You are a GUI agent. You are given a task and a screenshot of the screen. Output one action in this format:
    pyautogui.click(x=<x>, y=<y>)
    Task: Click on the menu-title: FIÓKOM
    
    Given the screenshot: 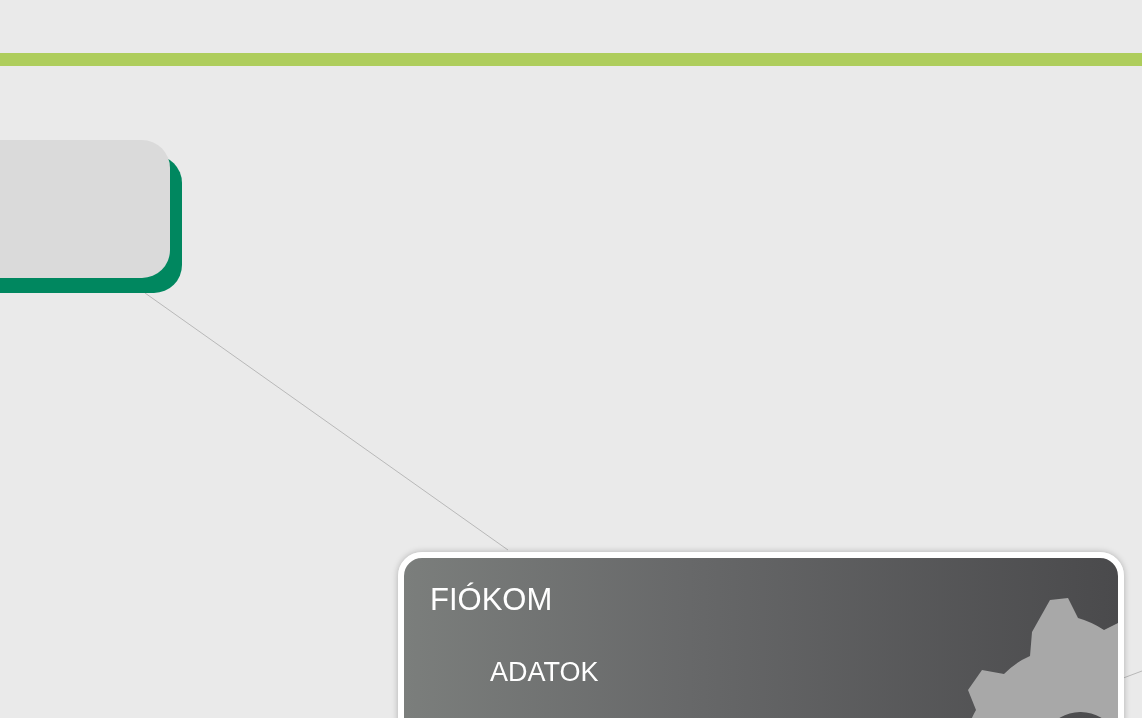 What is the action you would take?
    pyautogui.click(x=491, y=599)
    